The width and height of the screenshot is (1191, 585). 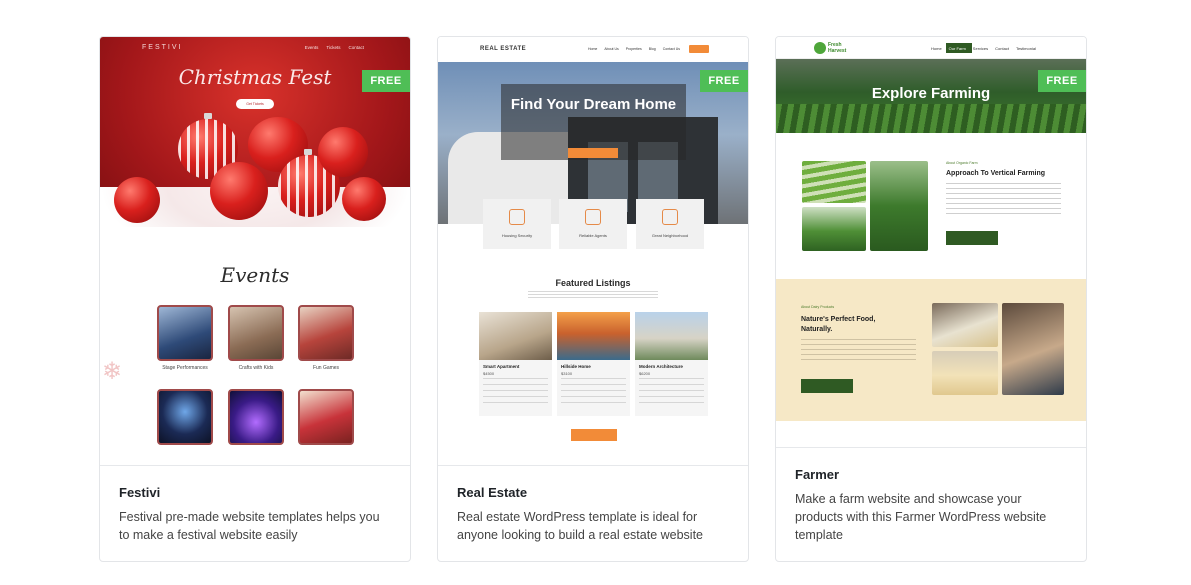 I want to click on nav-item: Testimonial, so click(x=1025, y=48).